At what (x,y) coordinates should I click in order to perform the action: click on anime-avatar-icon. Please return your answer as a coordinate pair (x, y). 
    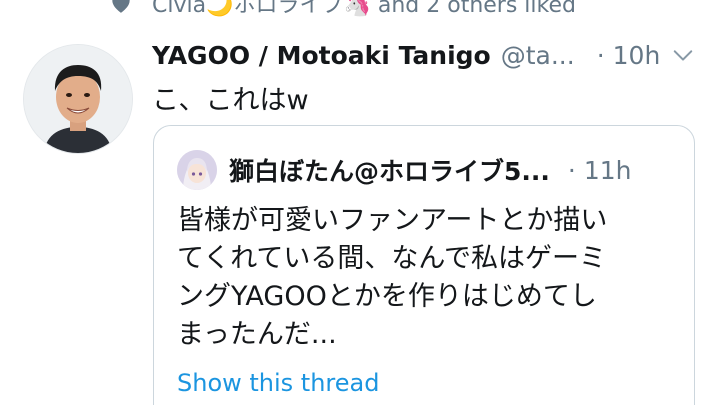
    Looking at the image, I should click on (197, 170).